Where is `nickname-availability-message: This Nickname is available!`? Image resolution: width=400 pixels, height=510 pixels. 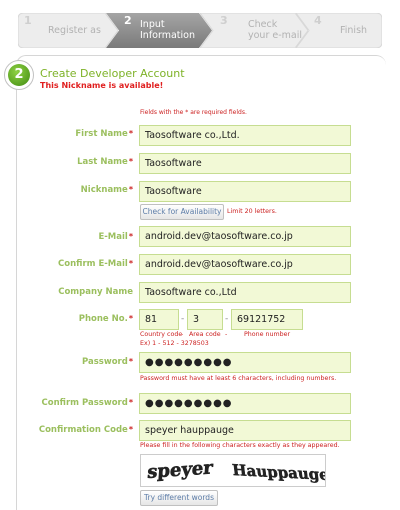
nickname-availability-message: This Nickname is available! is located at coordinates (102, 85).